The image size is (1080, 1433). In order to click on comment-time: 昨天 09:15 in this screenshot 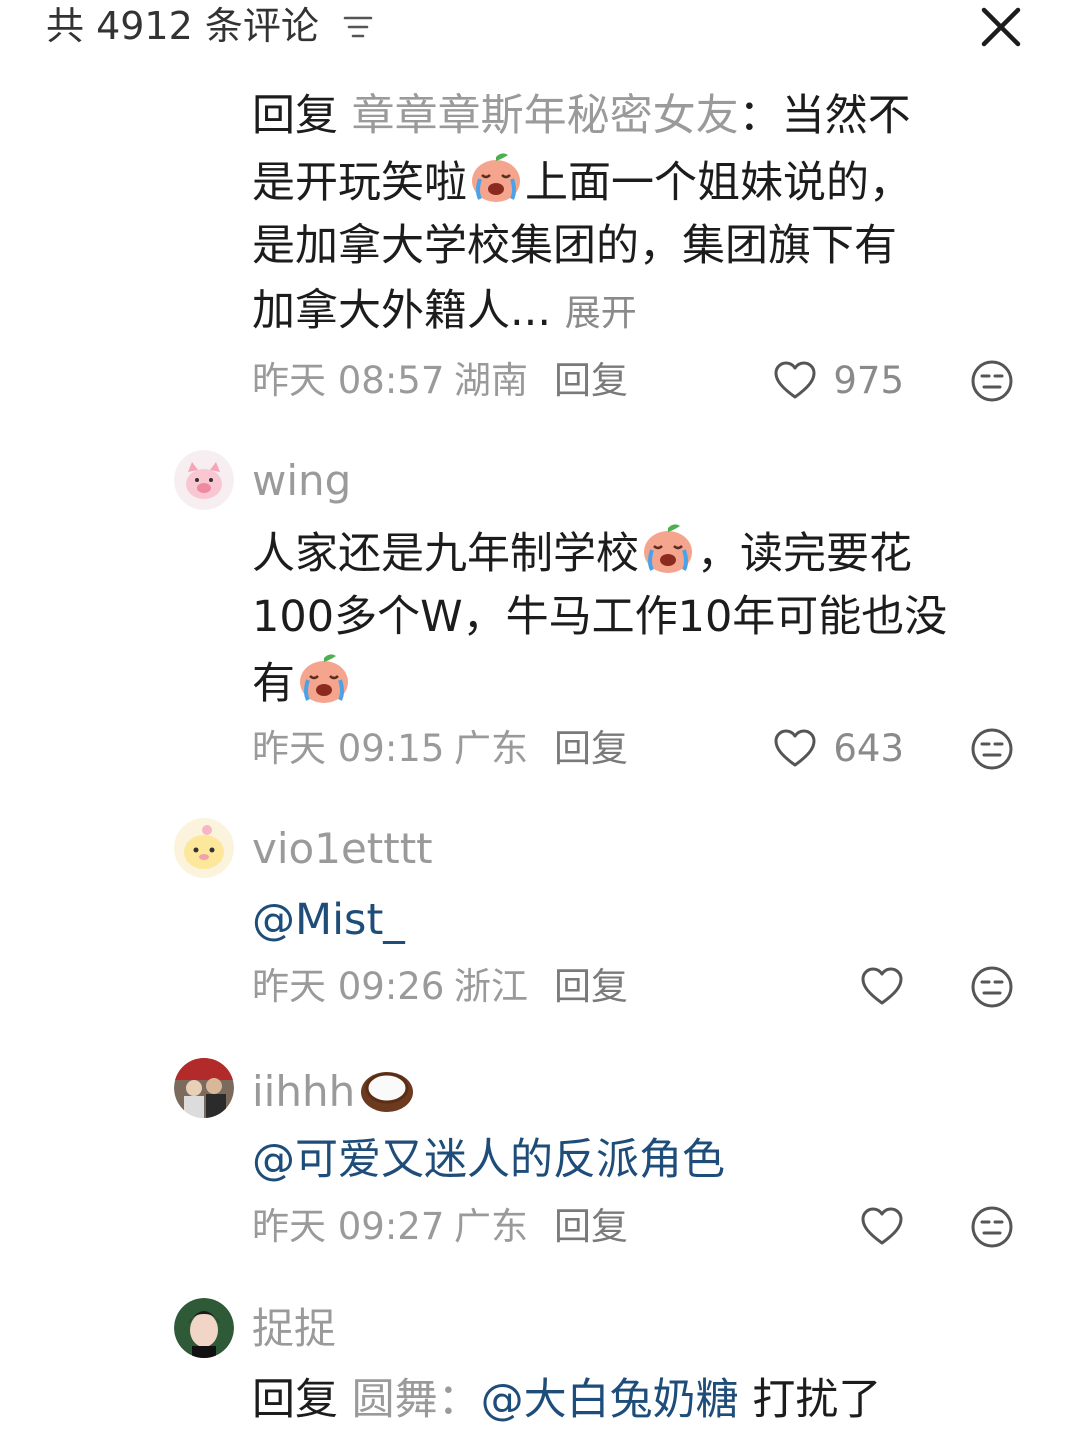, I will do `click(348, 748)`.